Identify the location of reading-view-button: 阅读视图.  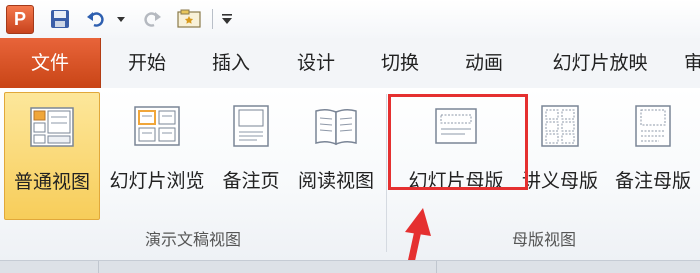
(336, 156).